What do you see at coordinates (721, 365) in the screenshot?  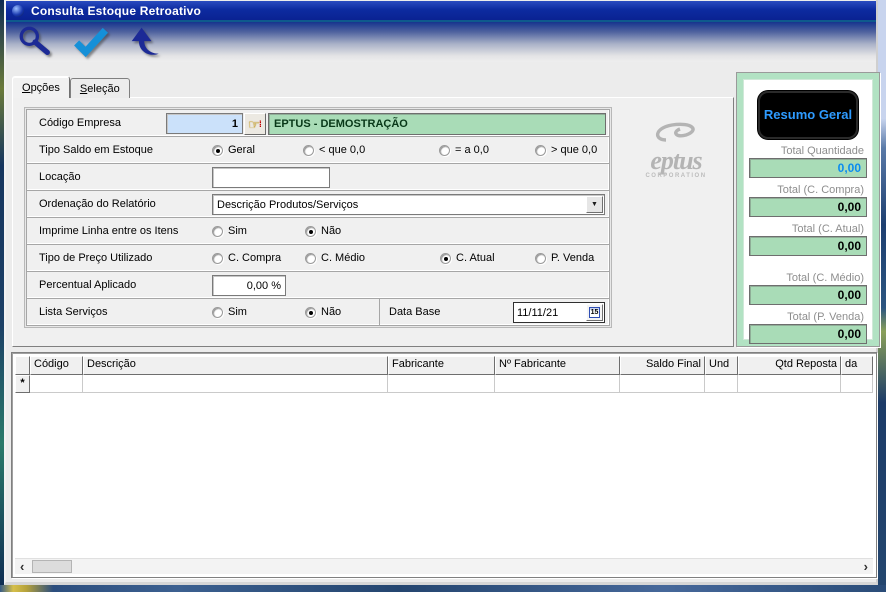 I see `col-header-und: Und` at bounding box center [721, 365].